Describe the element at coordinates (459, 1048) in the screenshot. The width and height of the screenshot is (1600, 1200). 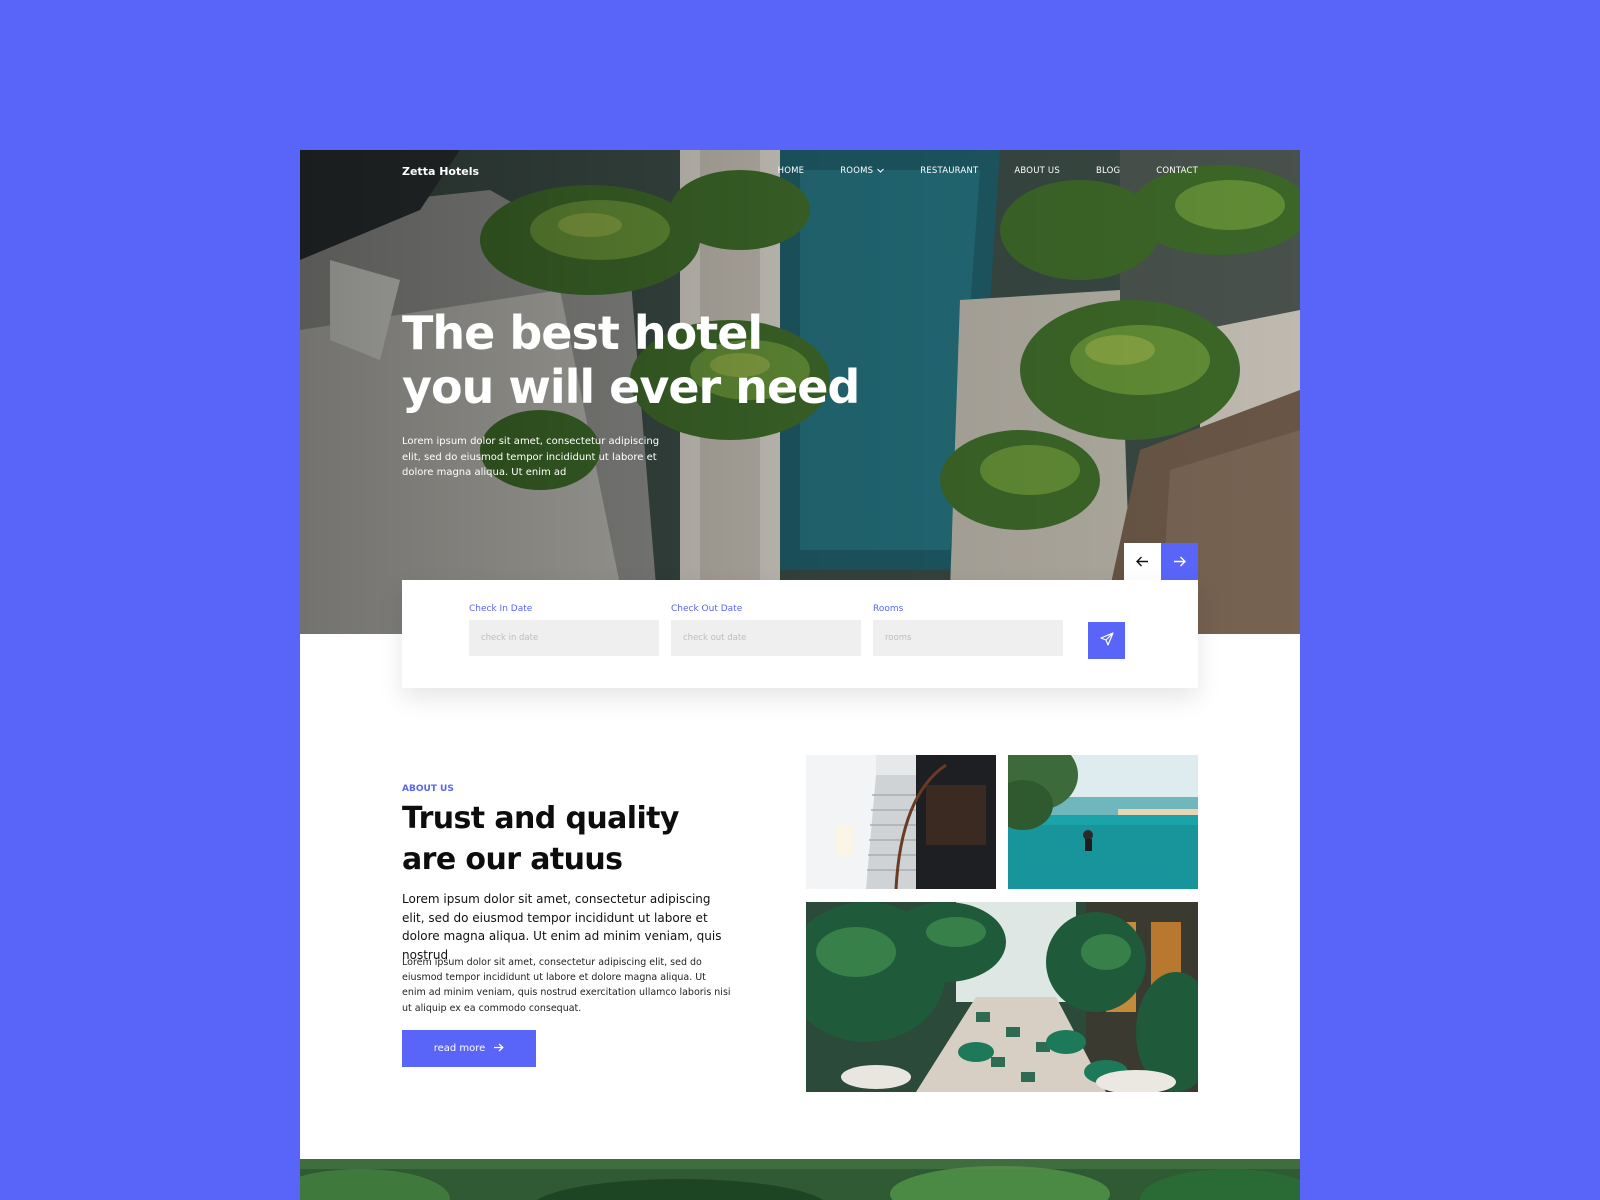
I see `read-more-label: read more` at that location.